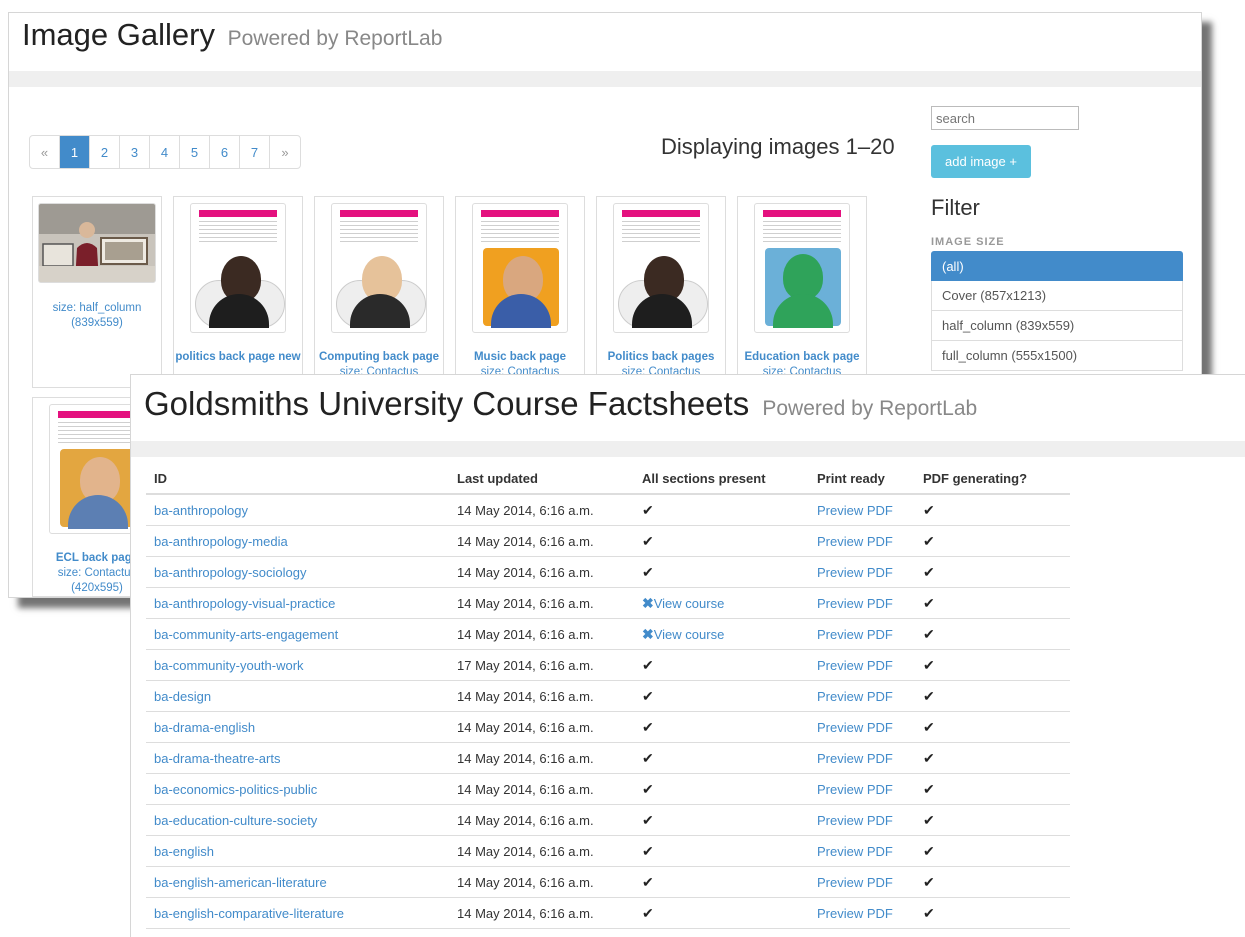 Image resolution: width=1245 pixels, height=937 pixels. Describe the element at coordinates (1057, 266) in the screenshot. I see `filter-item: (all)` at that location.